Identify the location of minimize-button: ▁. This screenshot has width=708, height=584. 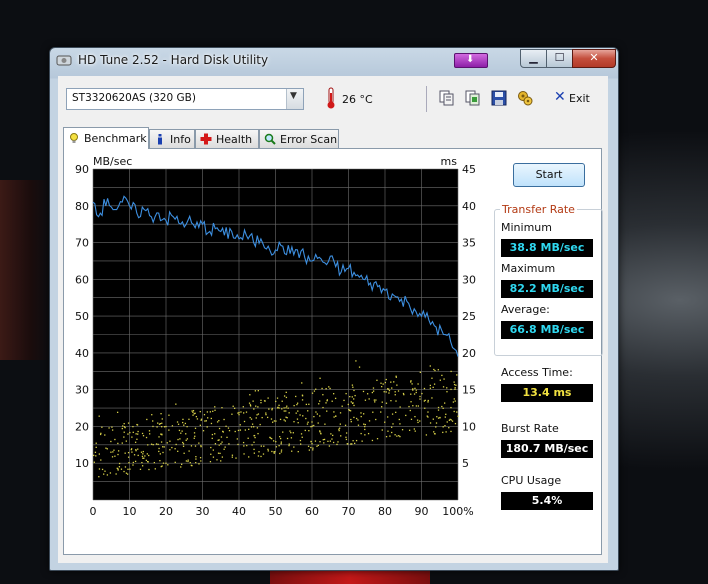
(533, 58).